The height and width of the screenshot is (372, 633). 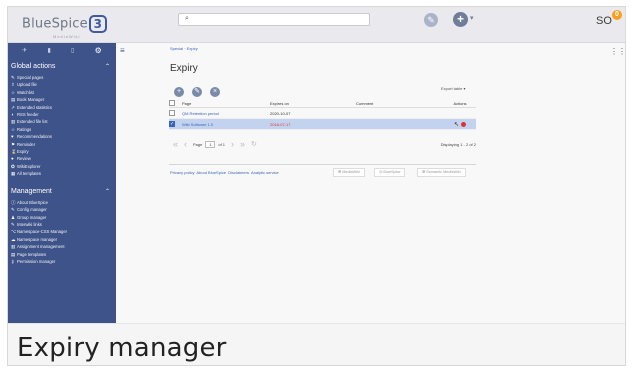 I want to click on sidebar-item-label: Ratings, so click(x=24, y=129).